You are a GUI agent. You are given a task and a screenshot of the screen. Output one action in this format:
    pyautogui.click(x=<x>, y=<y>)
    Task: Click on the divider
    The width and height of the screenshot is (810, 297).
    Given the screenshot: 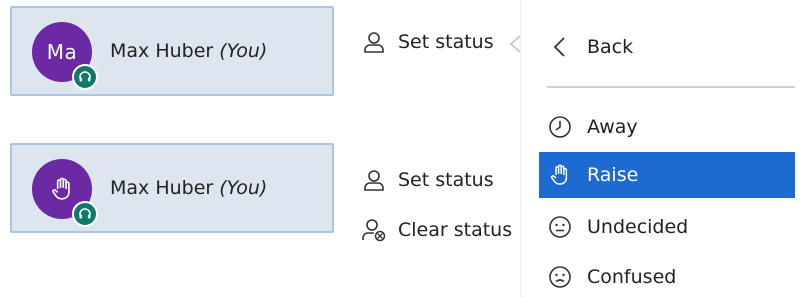 What is the action you would take?
    pyautogui.click(x=671, y=87)
    